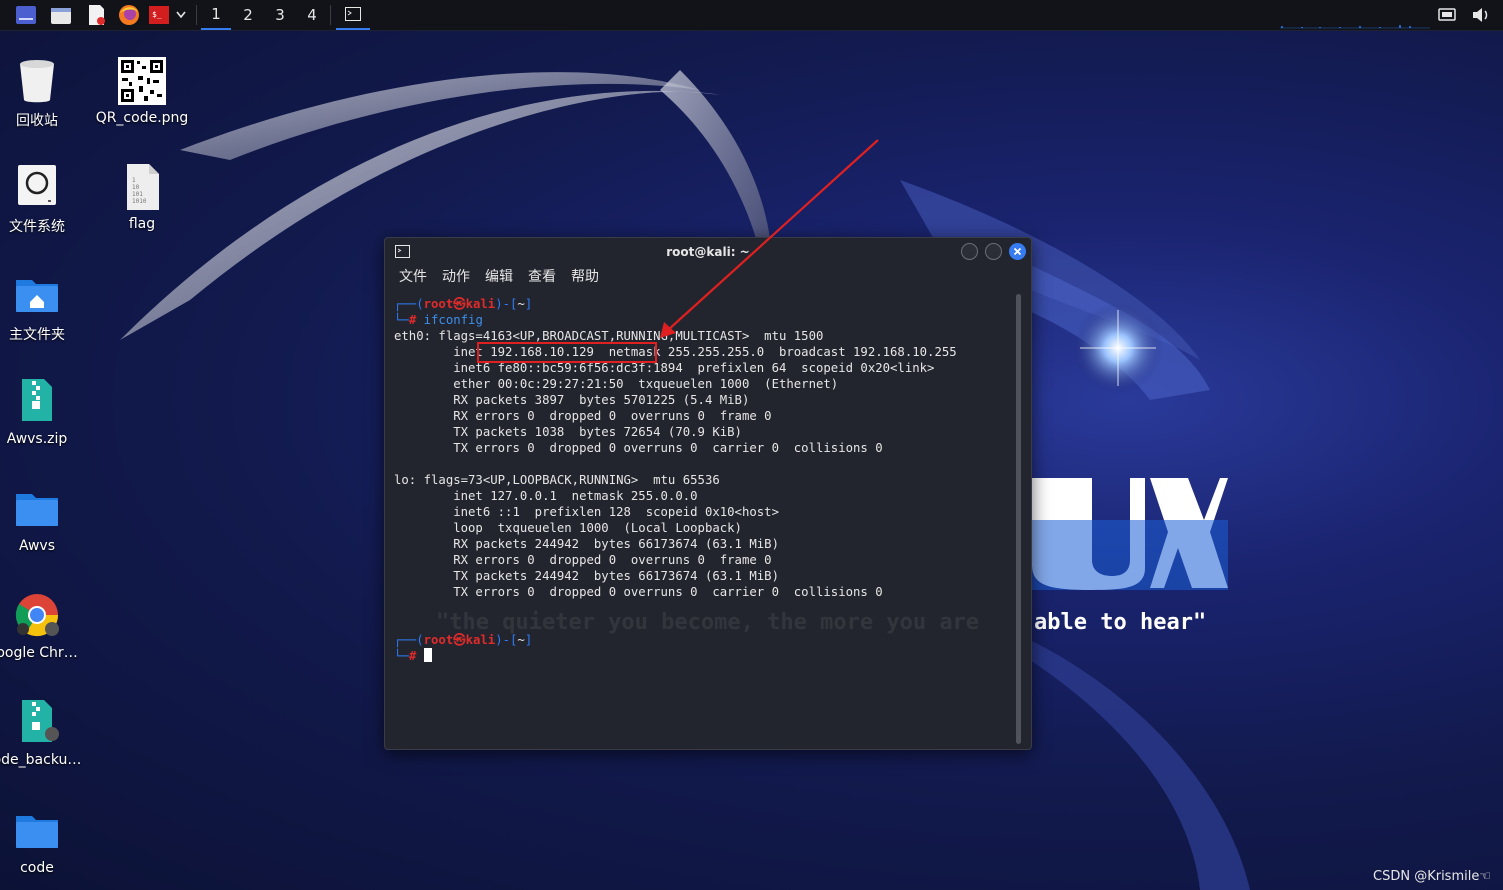 This screenshot has height=890, width=1503. Describe the element at coordinates (1432, 876) in the screenshot. I see `watermark: CSDN @Krismile☜` at that location.